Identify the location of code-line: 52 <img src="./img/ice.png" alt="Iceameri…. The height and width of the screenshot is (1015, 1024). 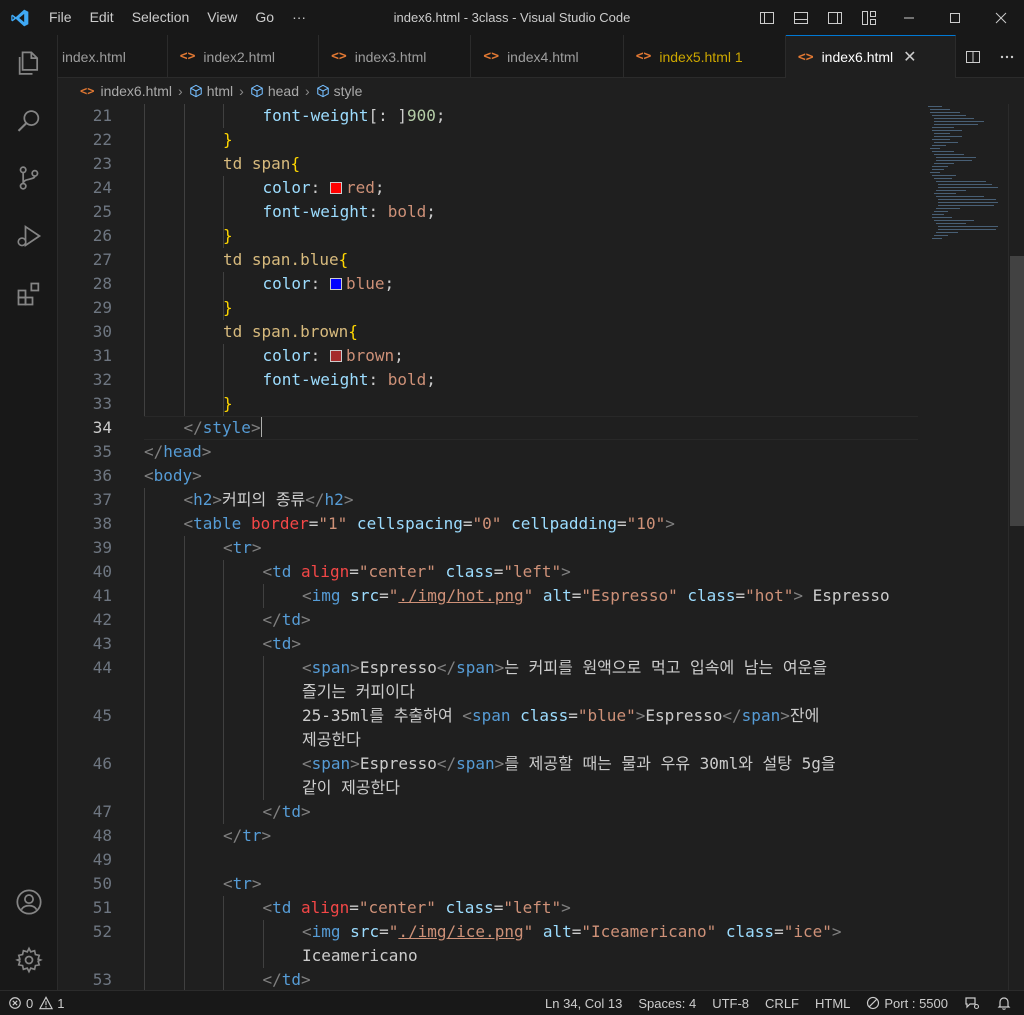
(488, 932).